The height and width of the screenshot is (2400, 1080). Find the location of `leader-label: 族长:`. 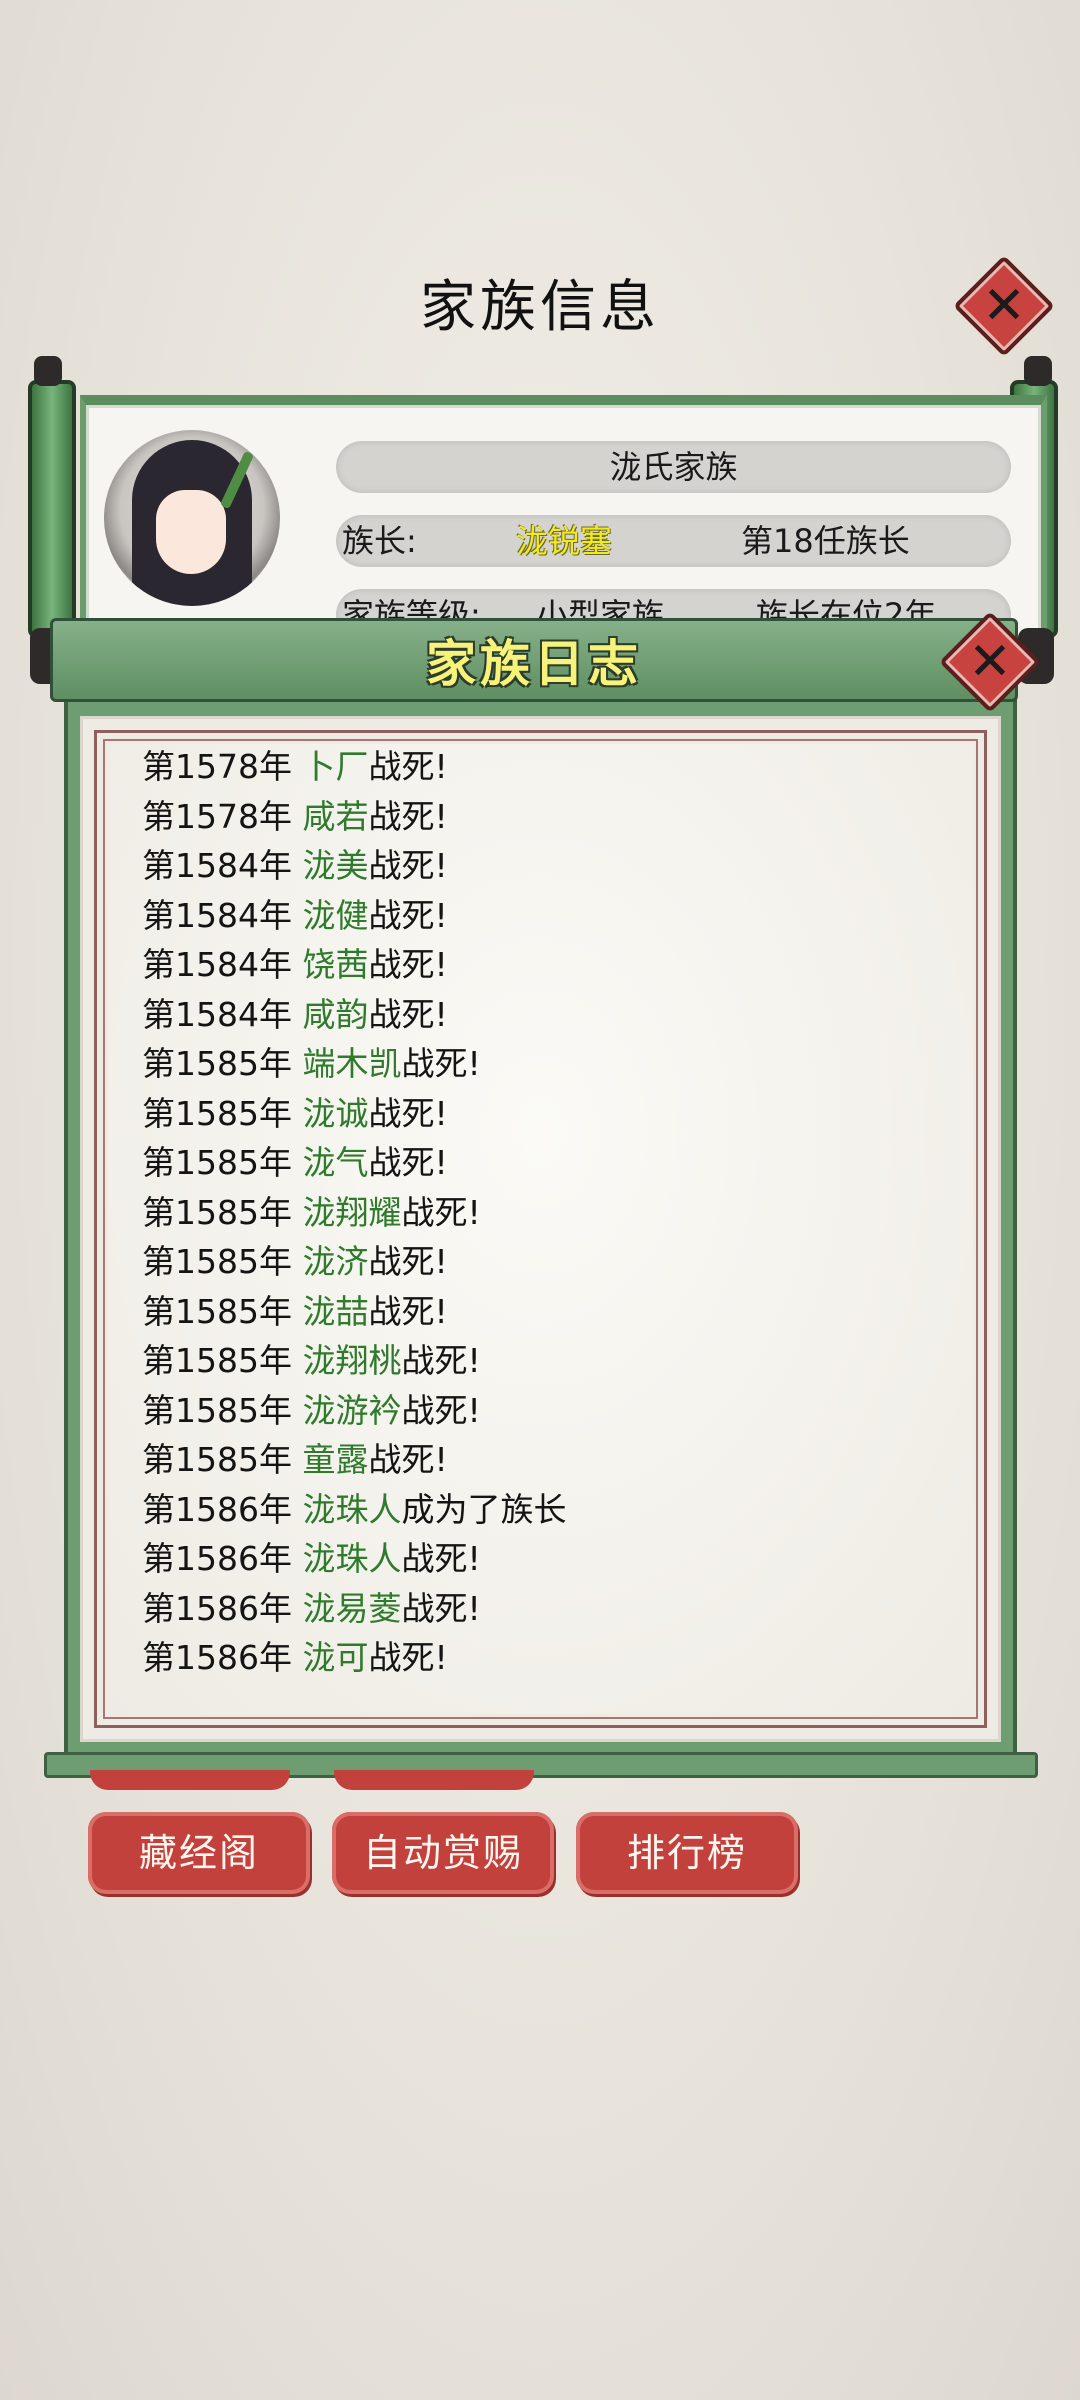

leader-label: 族长: is located at coordinates (379, 541).